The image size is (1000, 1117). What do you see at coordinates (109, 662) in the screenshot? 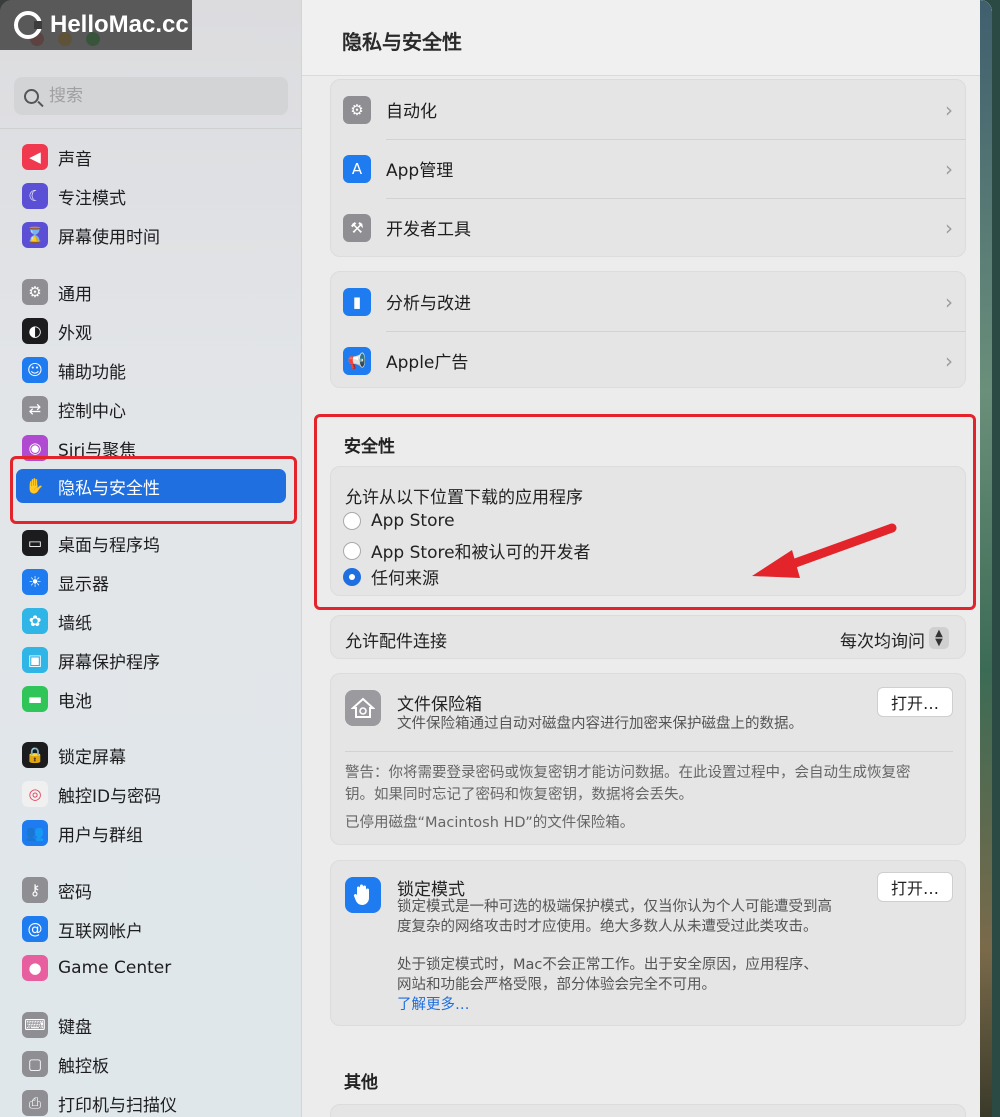
I see `sidebar-item-label: 屏幕保护程序` at bounding box center [109, 662].